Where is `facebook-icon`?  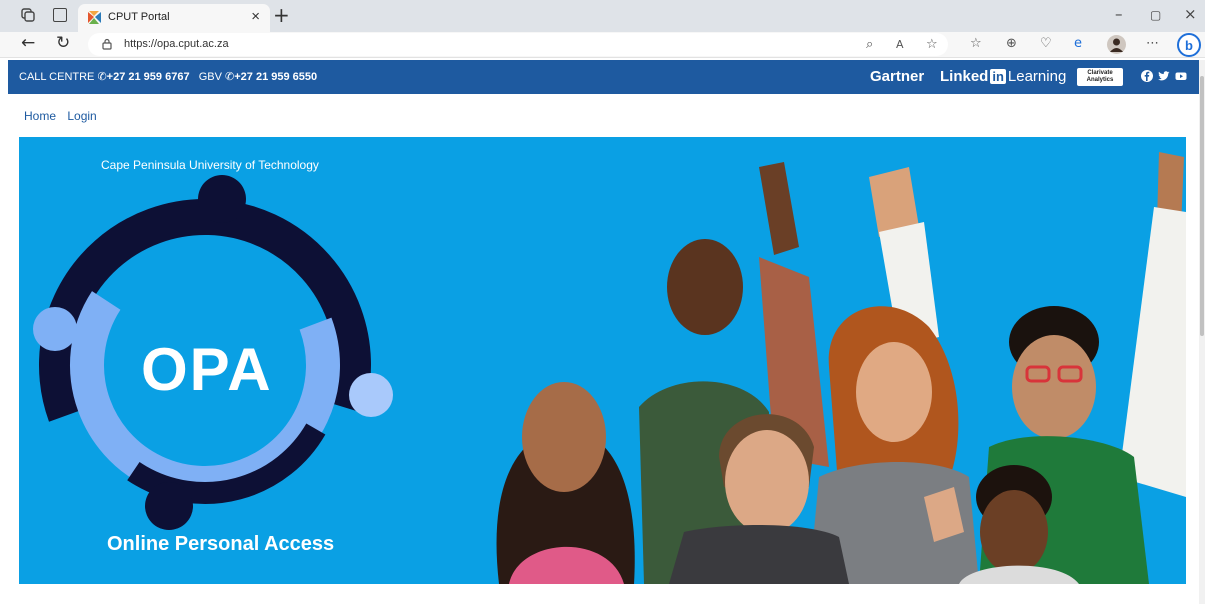
facebook-icon is located at coordinates (1147, 76).